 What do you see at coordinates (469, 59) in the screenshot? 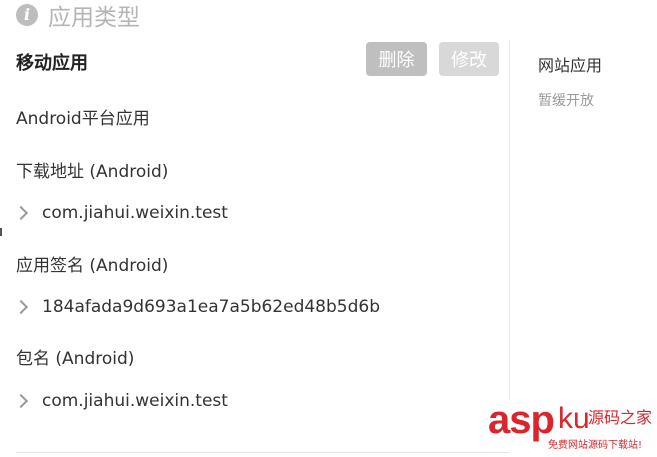
I see `edit-button: 修改` at bounding box center [469, 59].